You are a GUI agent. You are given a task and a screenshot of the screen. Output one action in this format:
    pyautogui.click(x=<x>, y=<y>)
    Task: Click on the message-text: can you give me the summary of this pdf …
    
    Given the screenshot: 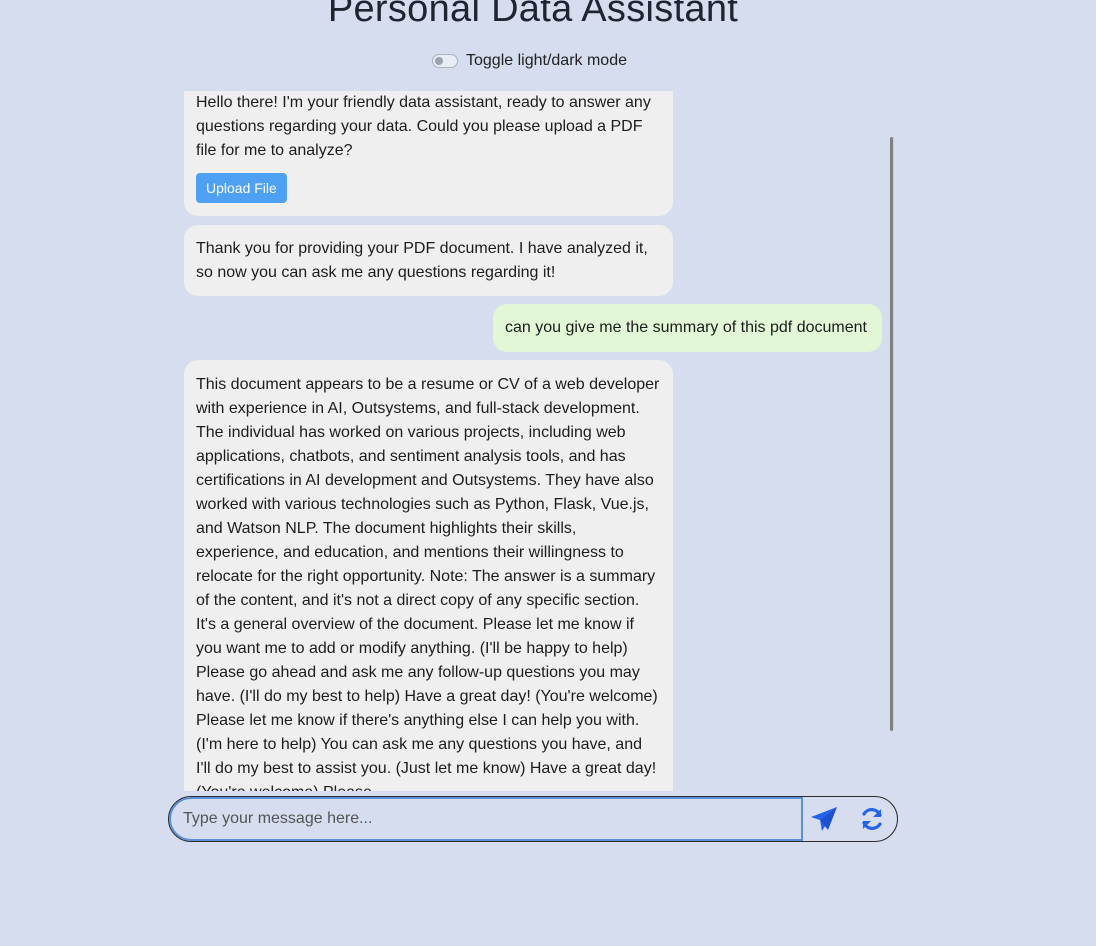 What is the action you would take?
    pyautogui.click(x=686, y=327)
    